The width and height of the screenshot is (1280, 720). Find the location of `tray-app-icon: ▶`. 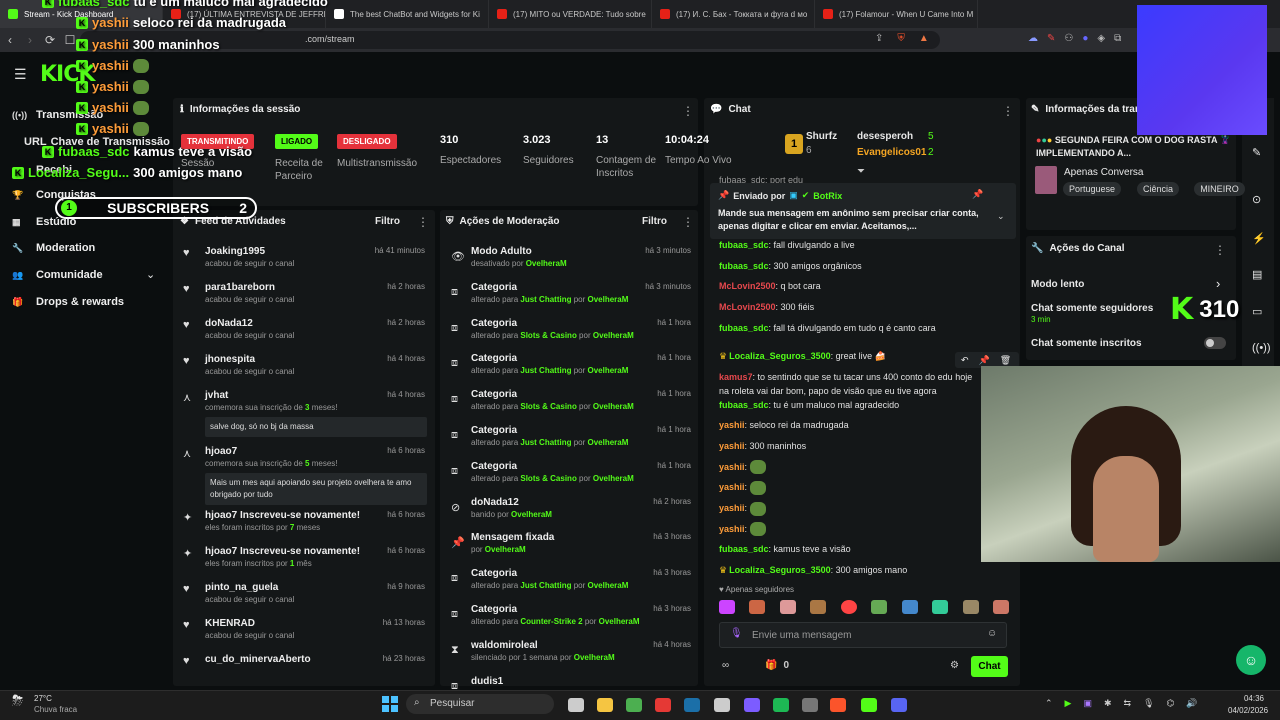

tray-app-icon: ▶ is located at coordinates (1068, 703).